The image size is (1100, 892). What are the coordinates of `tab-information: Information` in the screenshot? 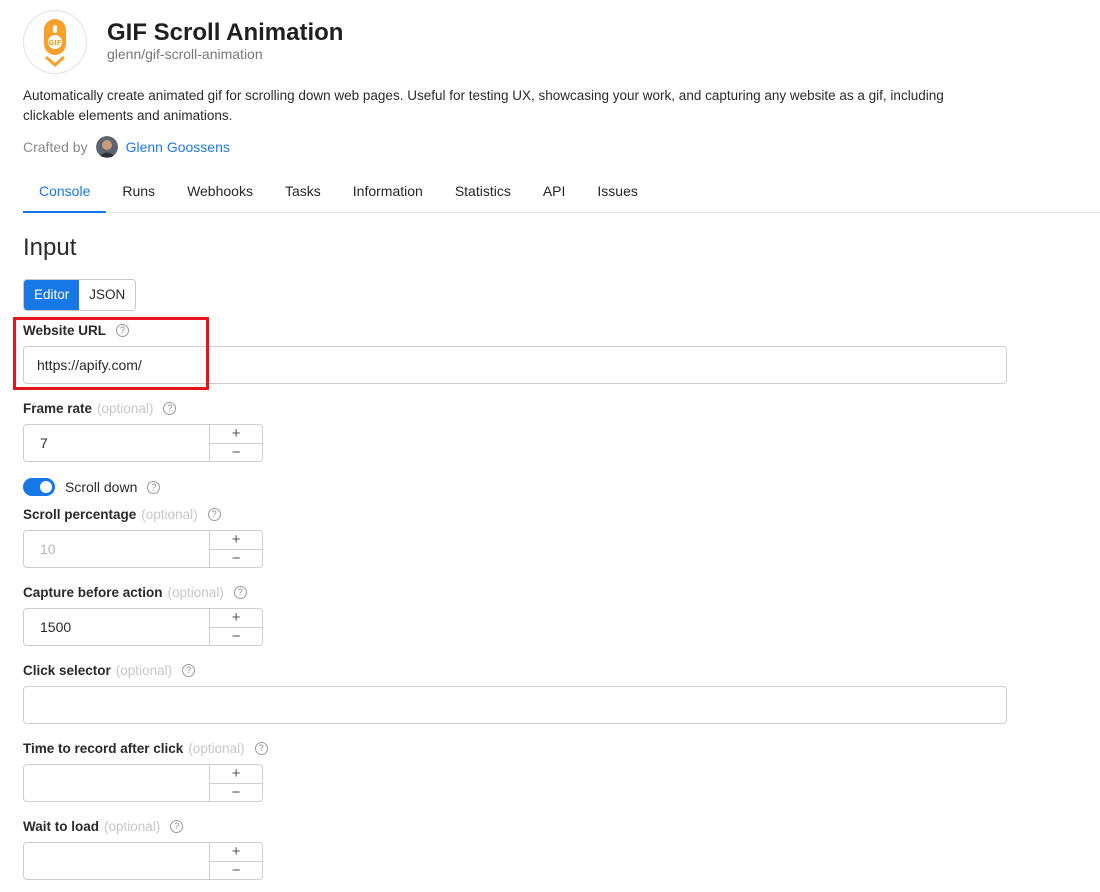 It's located at (388, 193).